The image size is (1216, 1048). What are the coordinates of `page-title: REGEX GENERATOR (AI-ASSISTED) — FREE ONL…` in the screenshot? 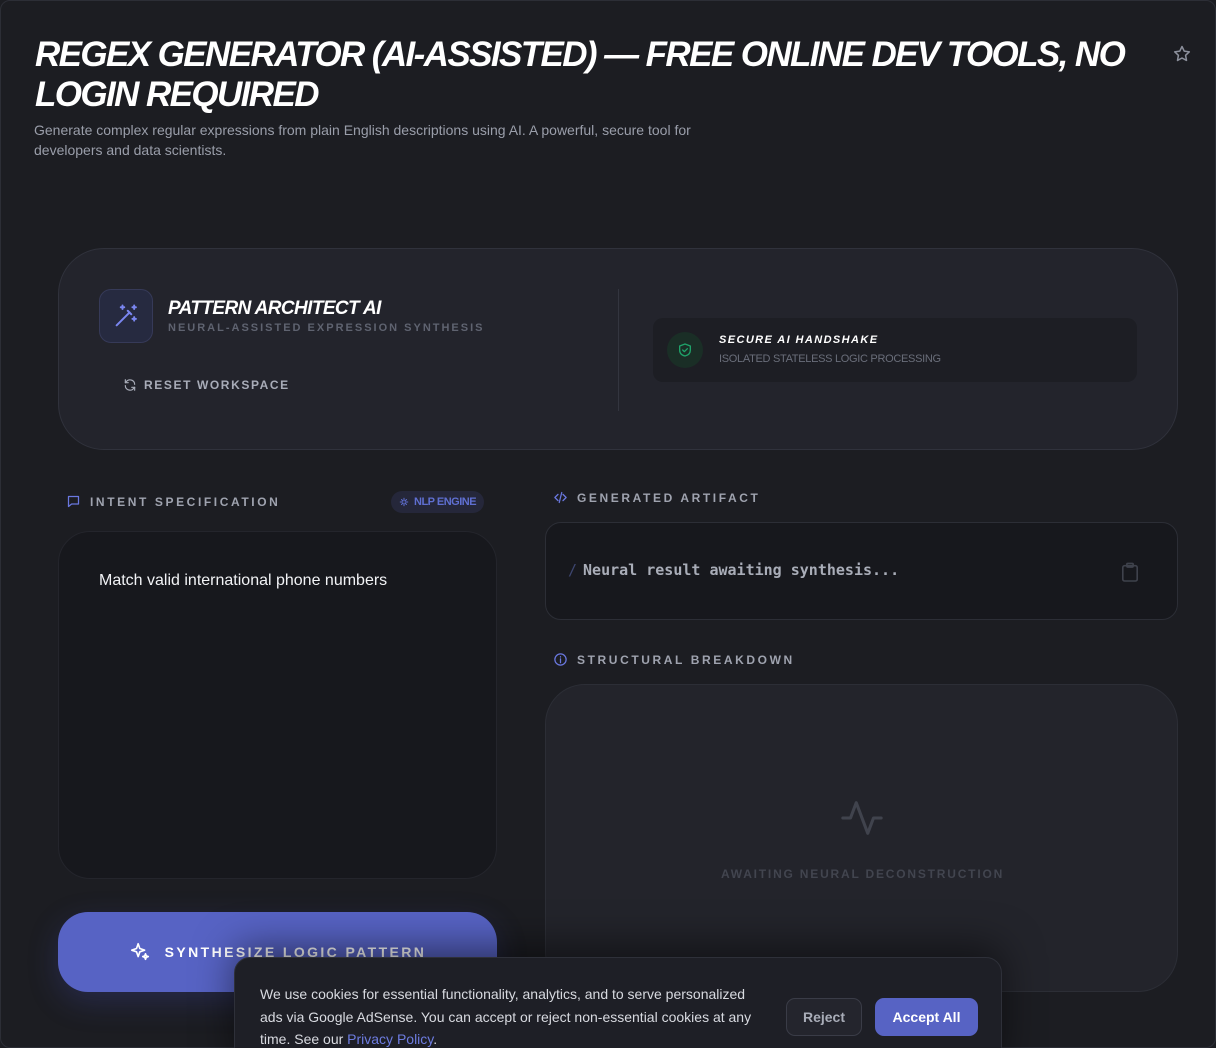 It's located at (580, 74).